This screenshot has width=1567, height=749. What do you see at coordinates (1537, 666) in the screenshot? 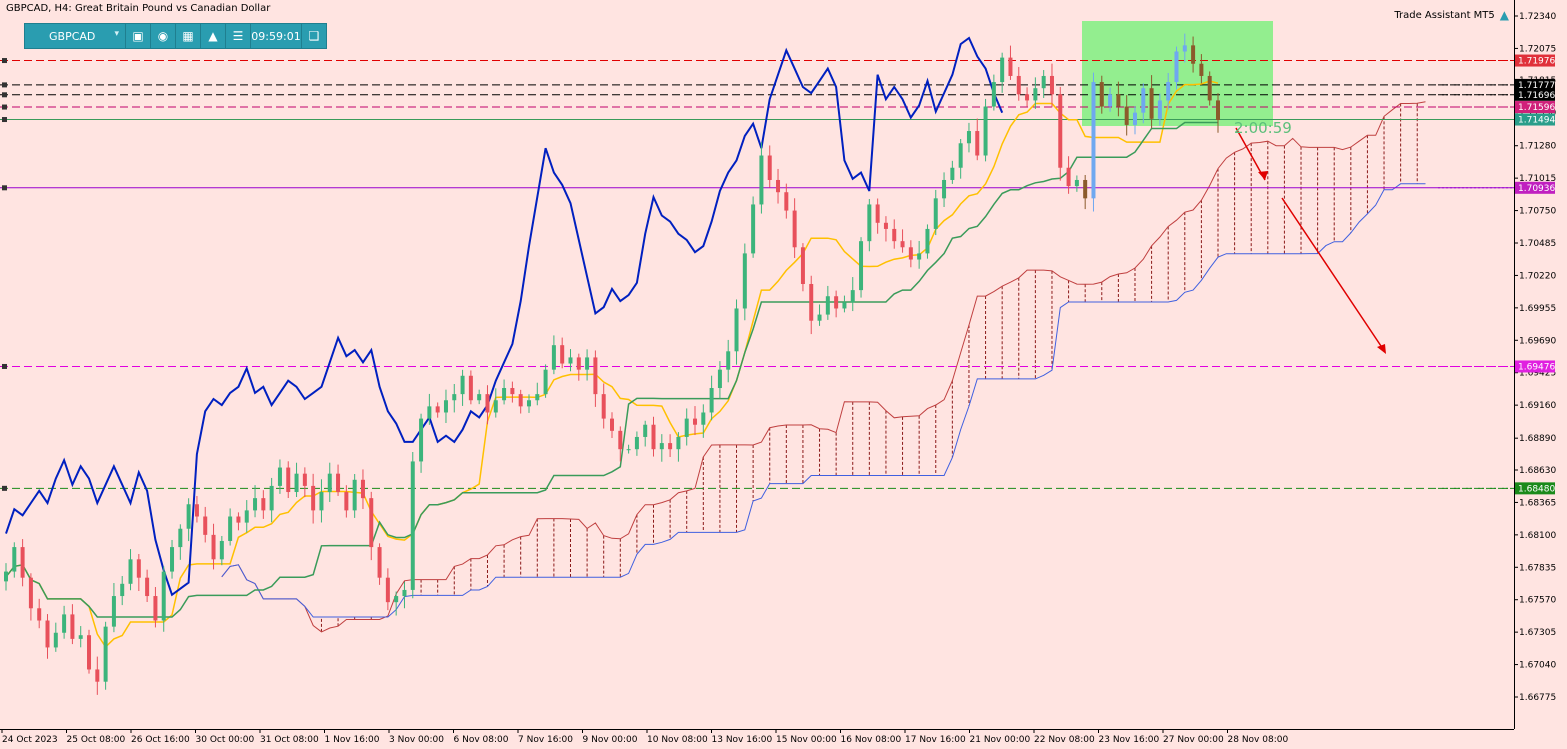
I see `y-tick-label: 1.67040` at bounding box center [1537, 666].